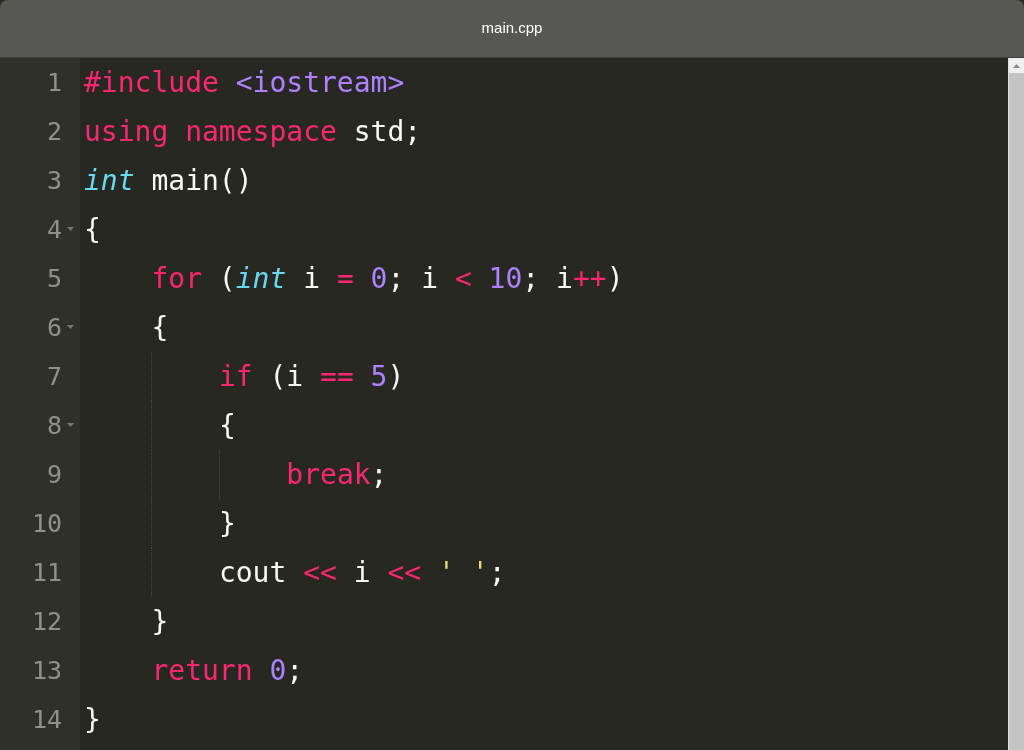  What do you see at coordinates (54, 180) in the screenshot?
I see `line-number: 3` at bounding box center [54, 180].